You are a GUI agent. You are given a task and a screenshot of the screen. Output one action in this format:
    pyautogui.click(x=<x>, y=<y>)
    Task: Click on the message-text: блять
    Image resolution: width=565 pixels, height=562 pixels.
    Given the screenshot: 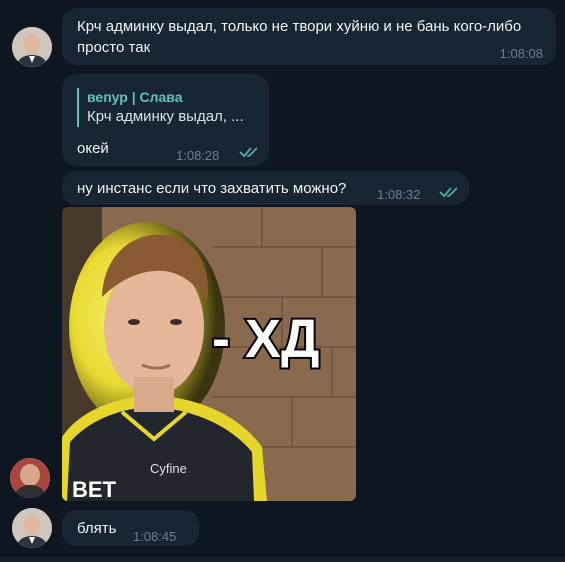 What is the action you would take?
    pyautogui.click(x=97, y=528)
    